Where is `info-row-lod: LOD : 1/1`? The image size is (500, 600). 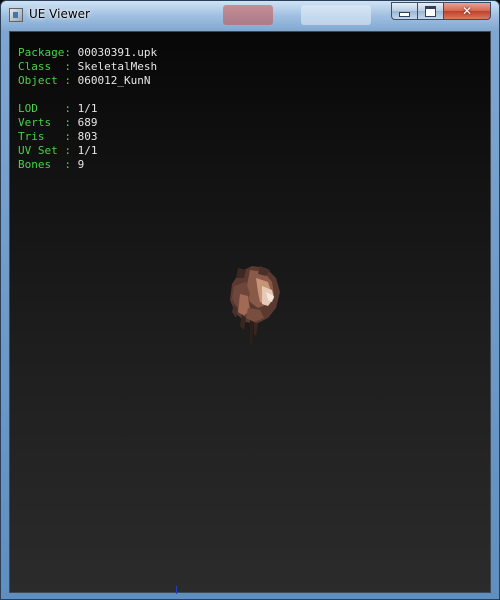
info-row-lod: LOD : 1/1 is located at coordinates (87, 109).